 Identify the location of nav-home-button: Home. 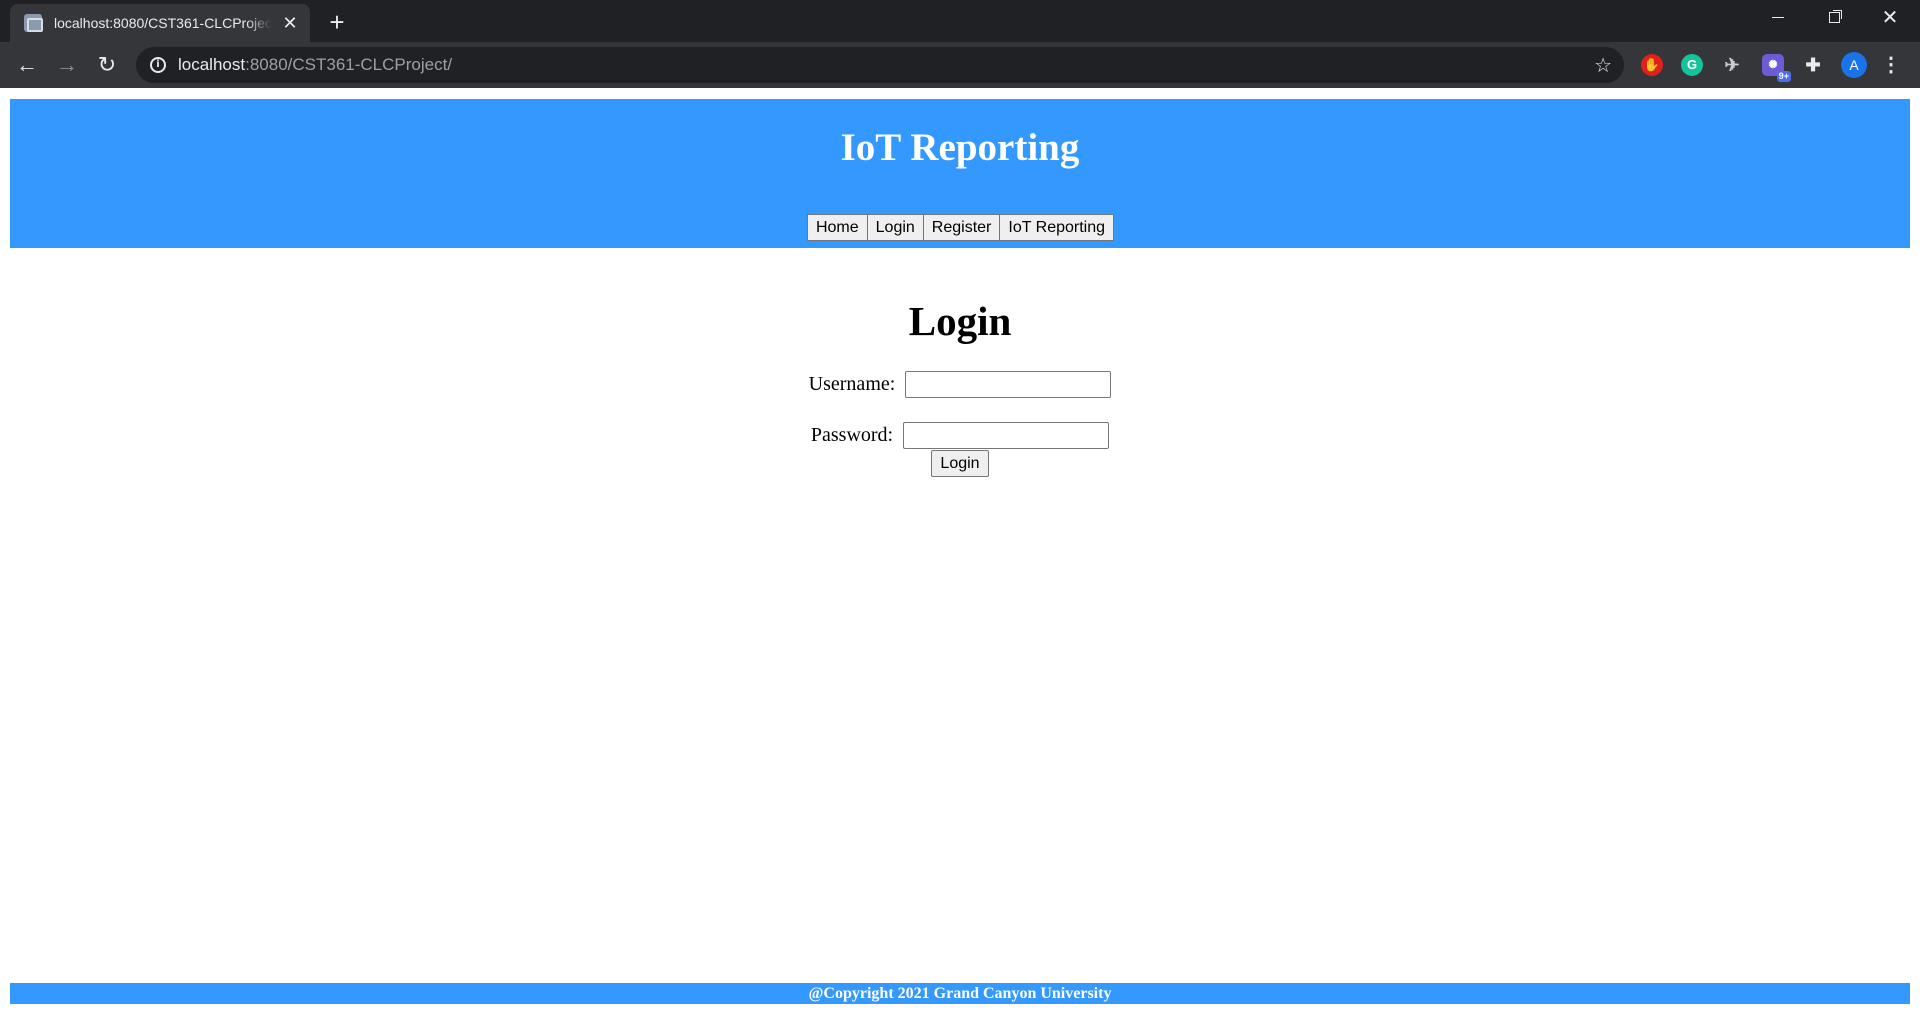
(837, 227).